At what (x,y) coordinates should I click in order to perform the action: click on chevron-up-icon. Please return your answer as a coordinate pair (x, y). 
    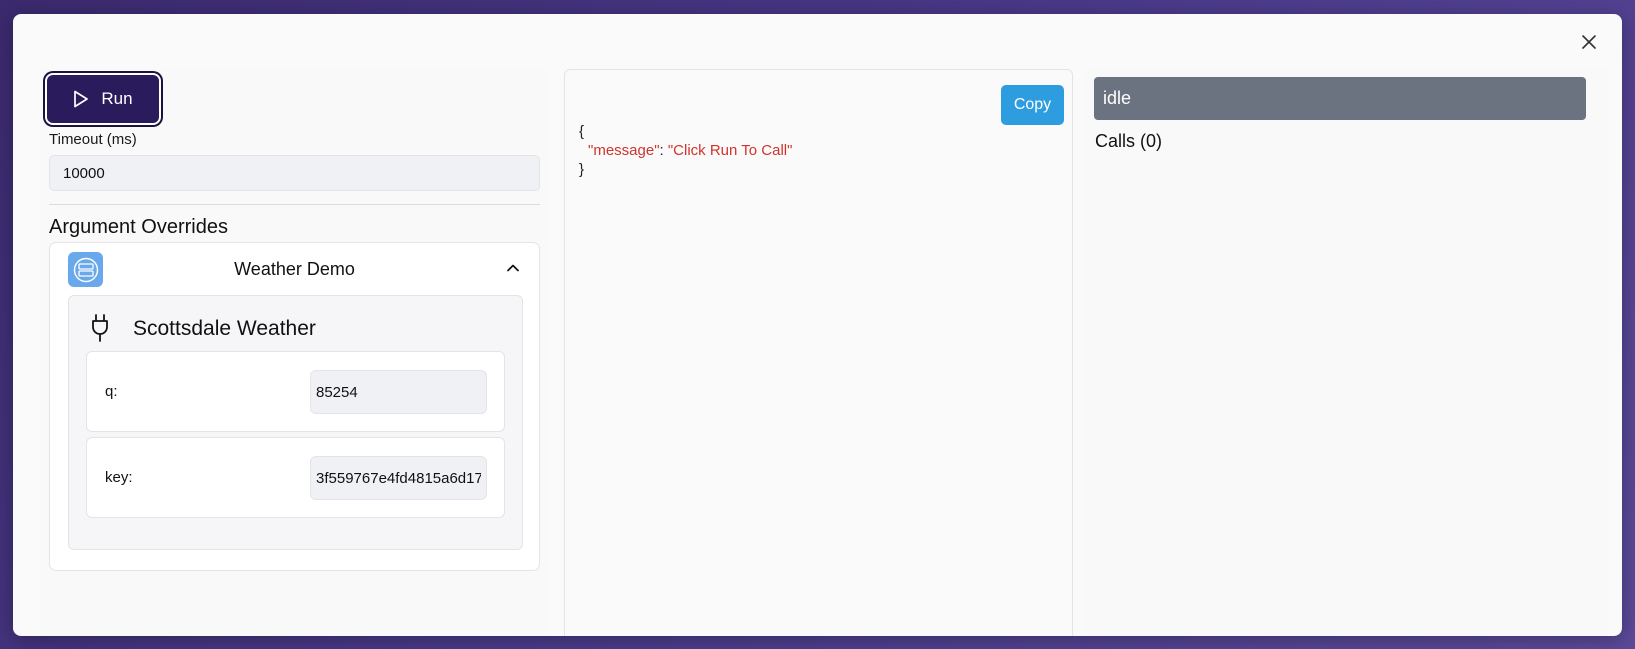
    Looking at the image, I should click on (513, 268).